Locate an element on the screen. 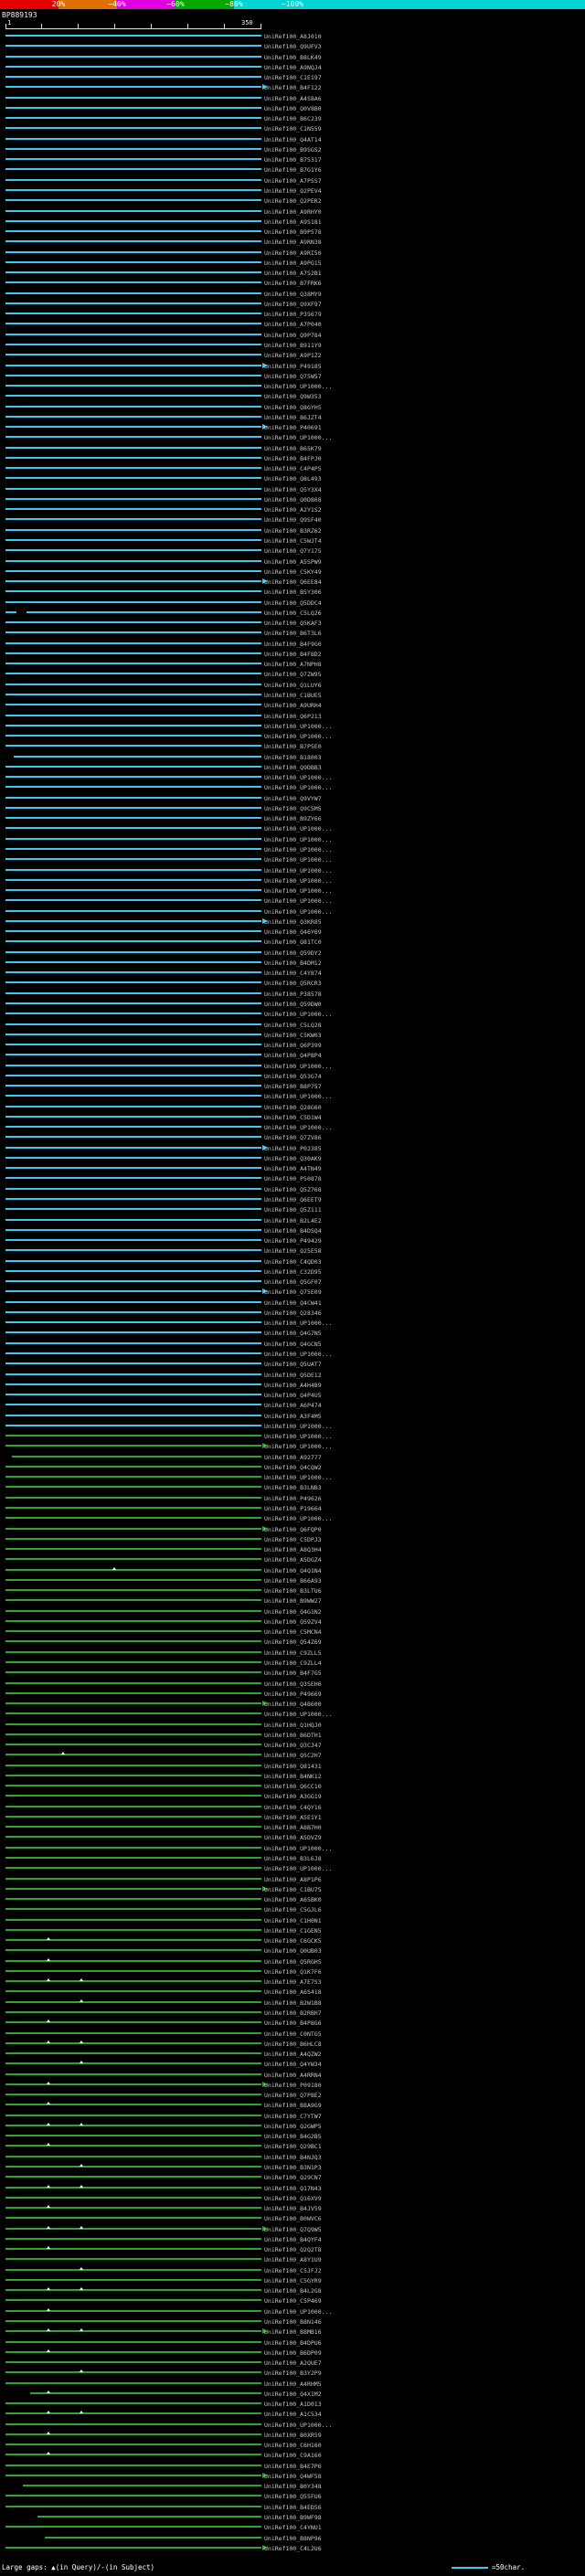 This screenshot has height=2576, width=585. hit-label: UniRef100_A9RN38 is located at coordinates (293, 242).